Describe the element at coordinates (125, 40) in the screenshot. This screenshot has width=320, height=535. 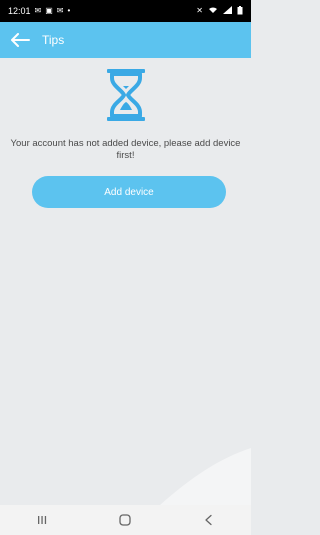
I see `app-bar: Tips` at that location.